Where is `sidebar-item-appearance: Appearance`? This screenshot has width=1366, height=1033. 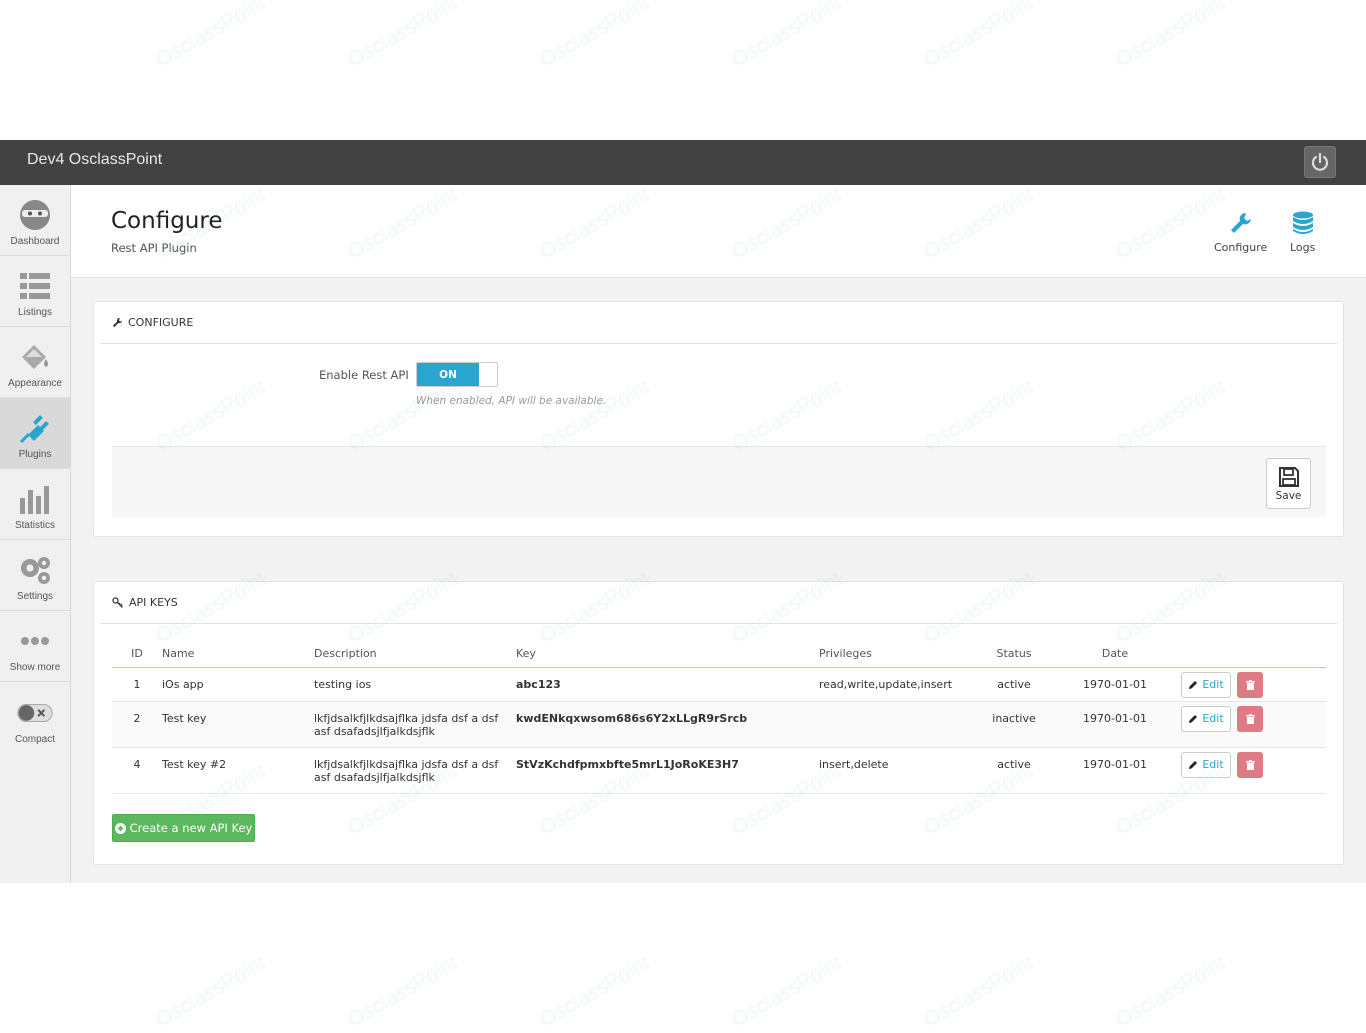
sidebar-item-appearance: Appearance is located at coordinates (35, 362).